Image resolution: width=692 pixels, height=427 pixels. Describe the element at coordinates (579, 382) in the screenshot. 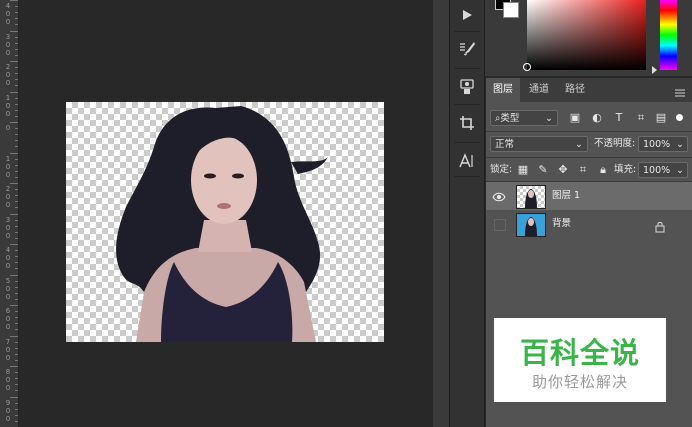

I see `watermark-subtitle: 助你轻松解决` at that location.